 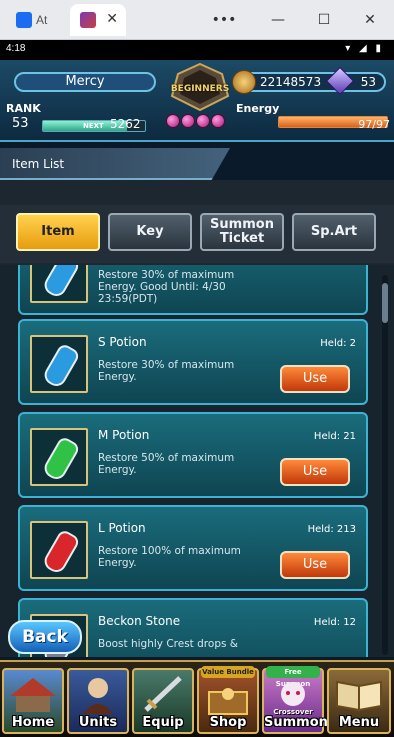 What do you see at coordinates (168, 644) in the screenshot?
I see `item-description: Boost highly Crest drops &` at bounding box center [168, 644].